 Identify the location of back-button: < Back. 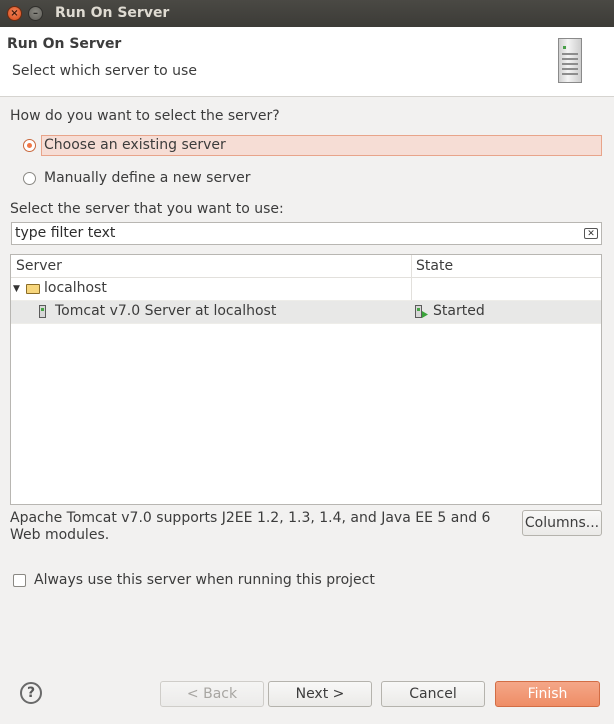
(212, 694).